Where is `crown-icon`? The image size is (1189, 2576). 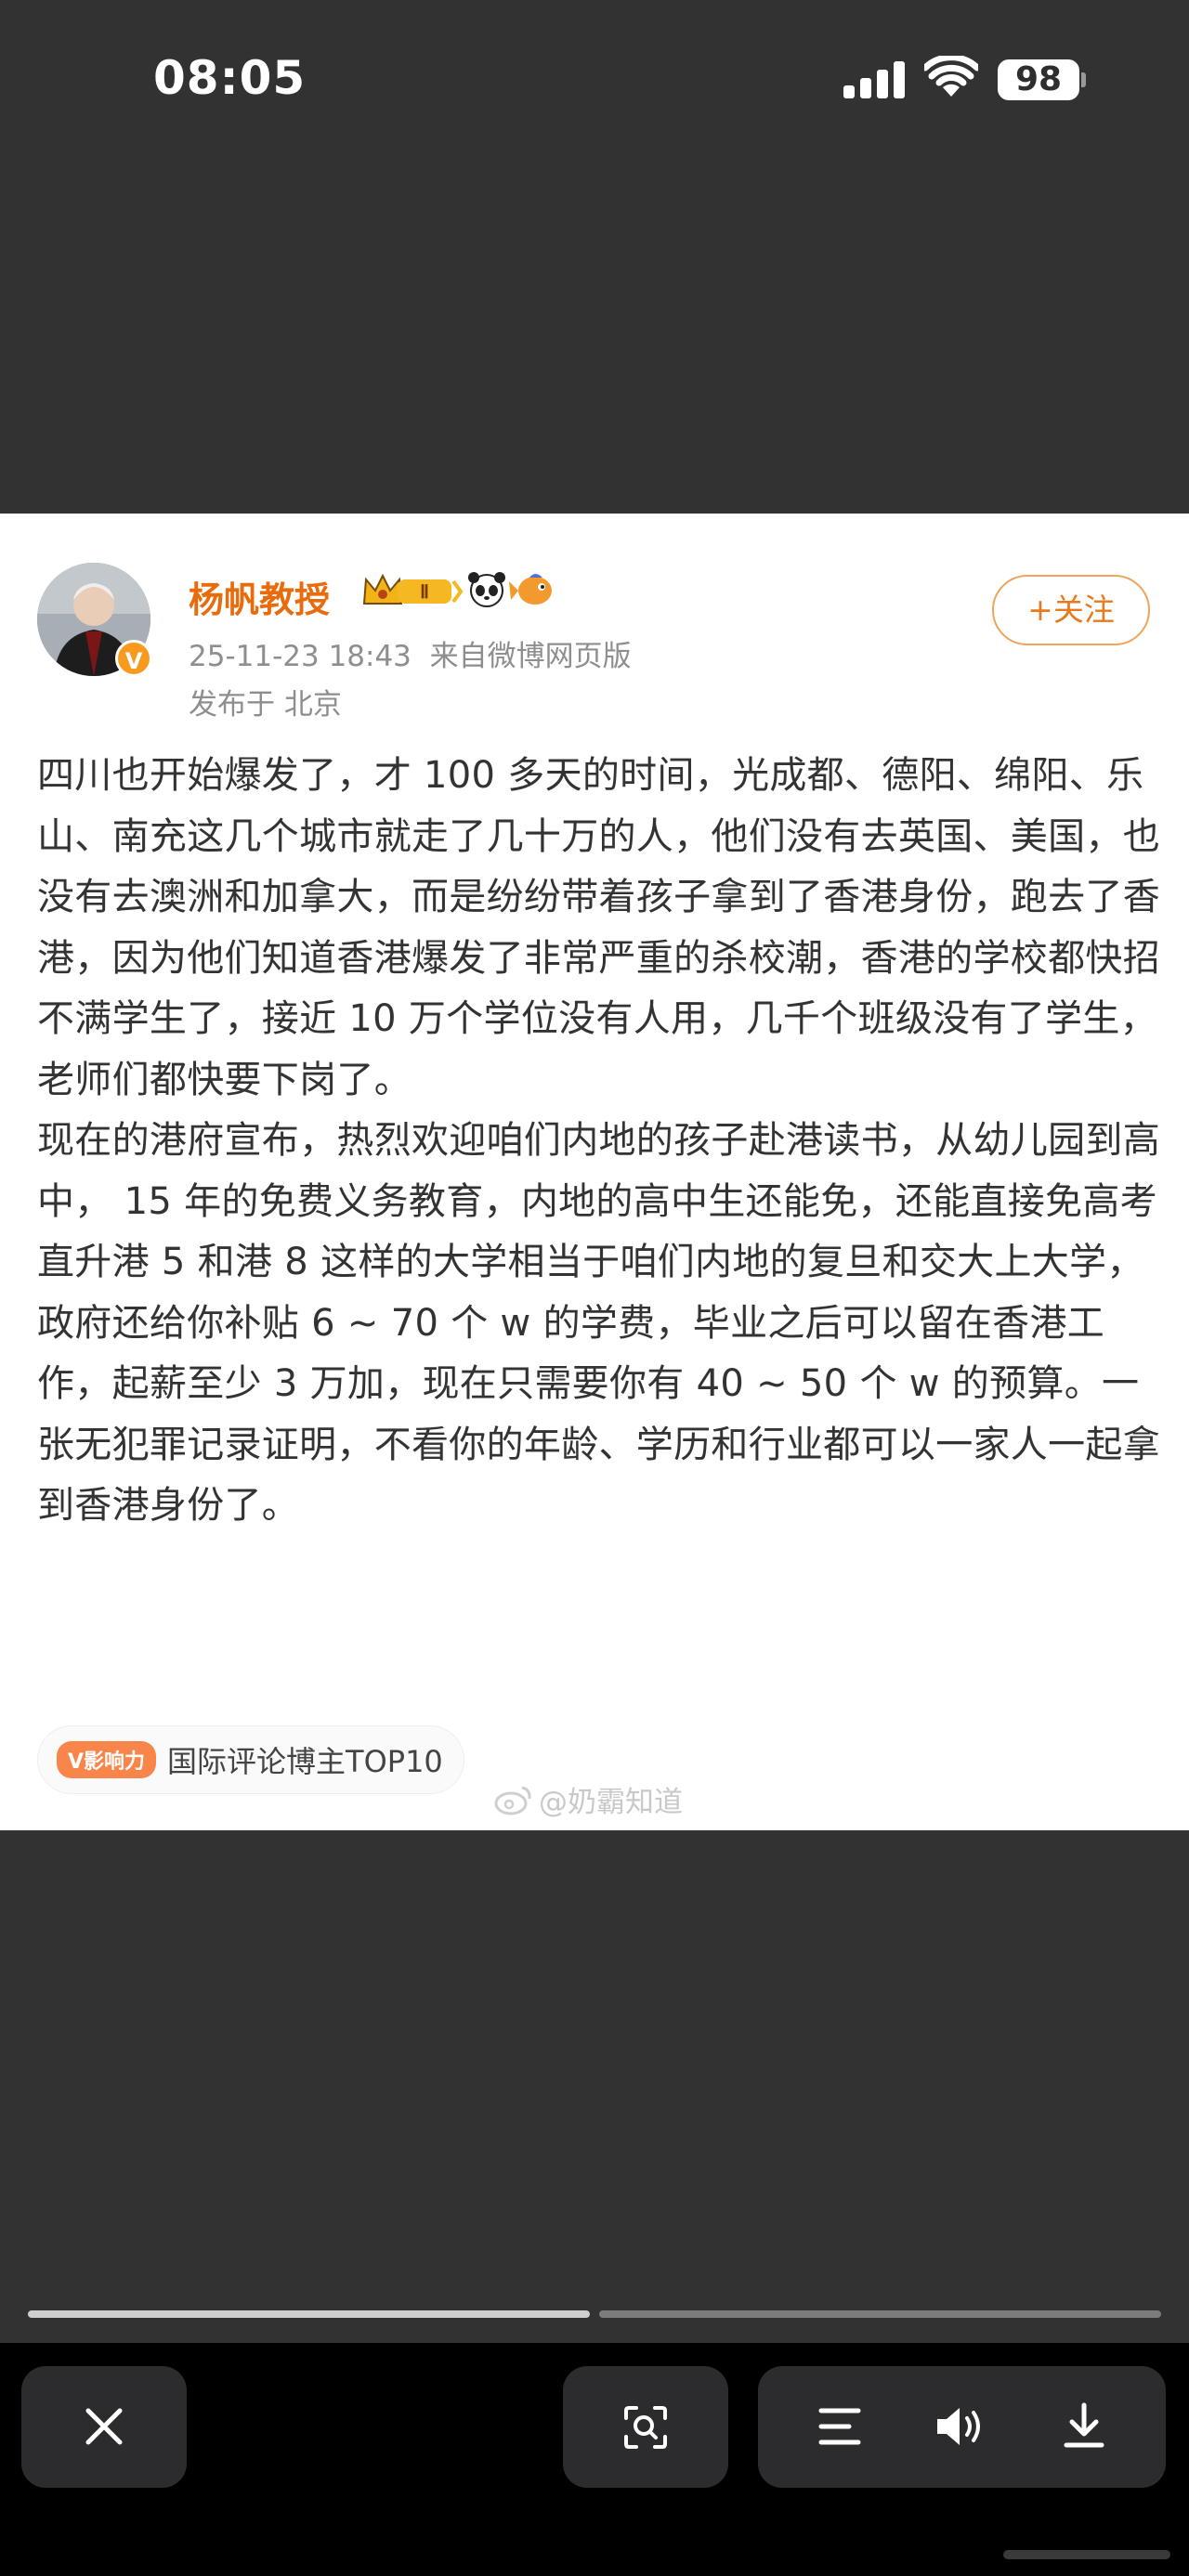
crown-icon is located at coordinates (383, 589).